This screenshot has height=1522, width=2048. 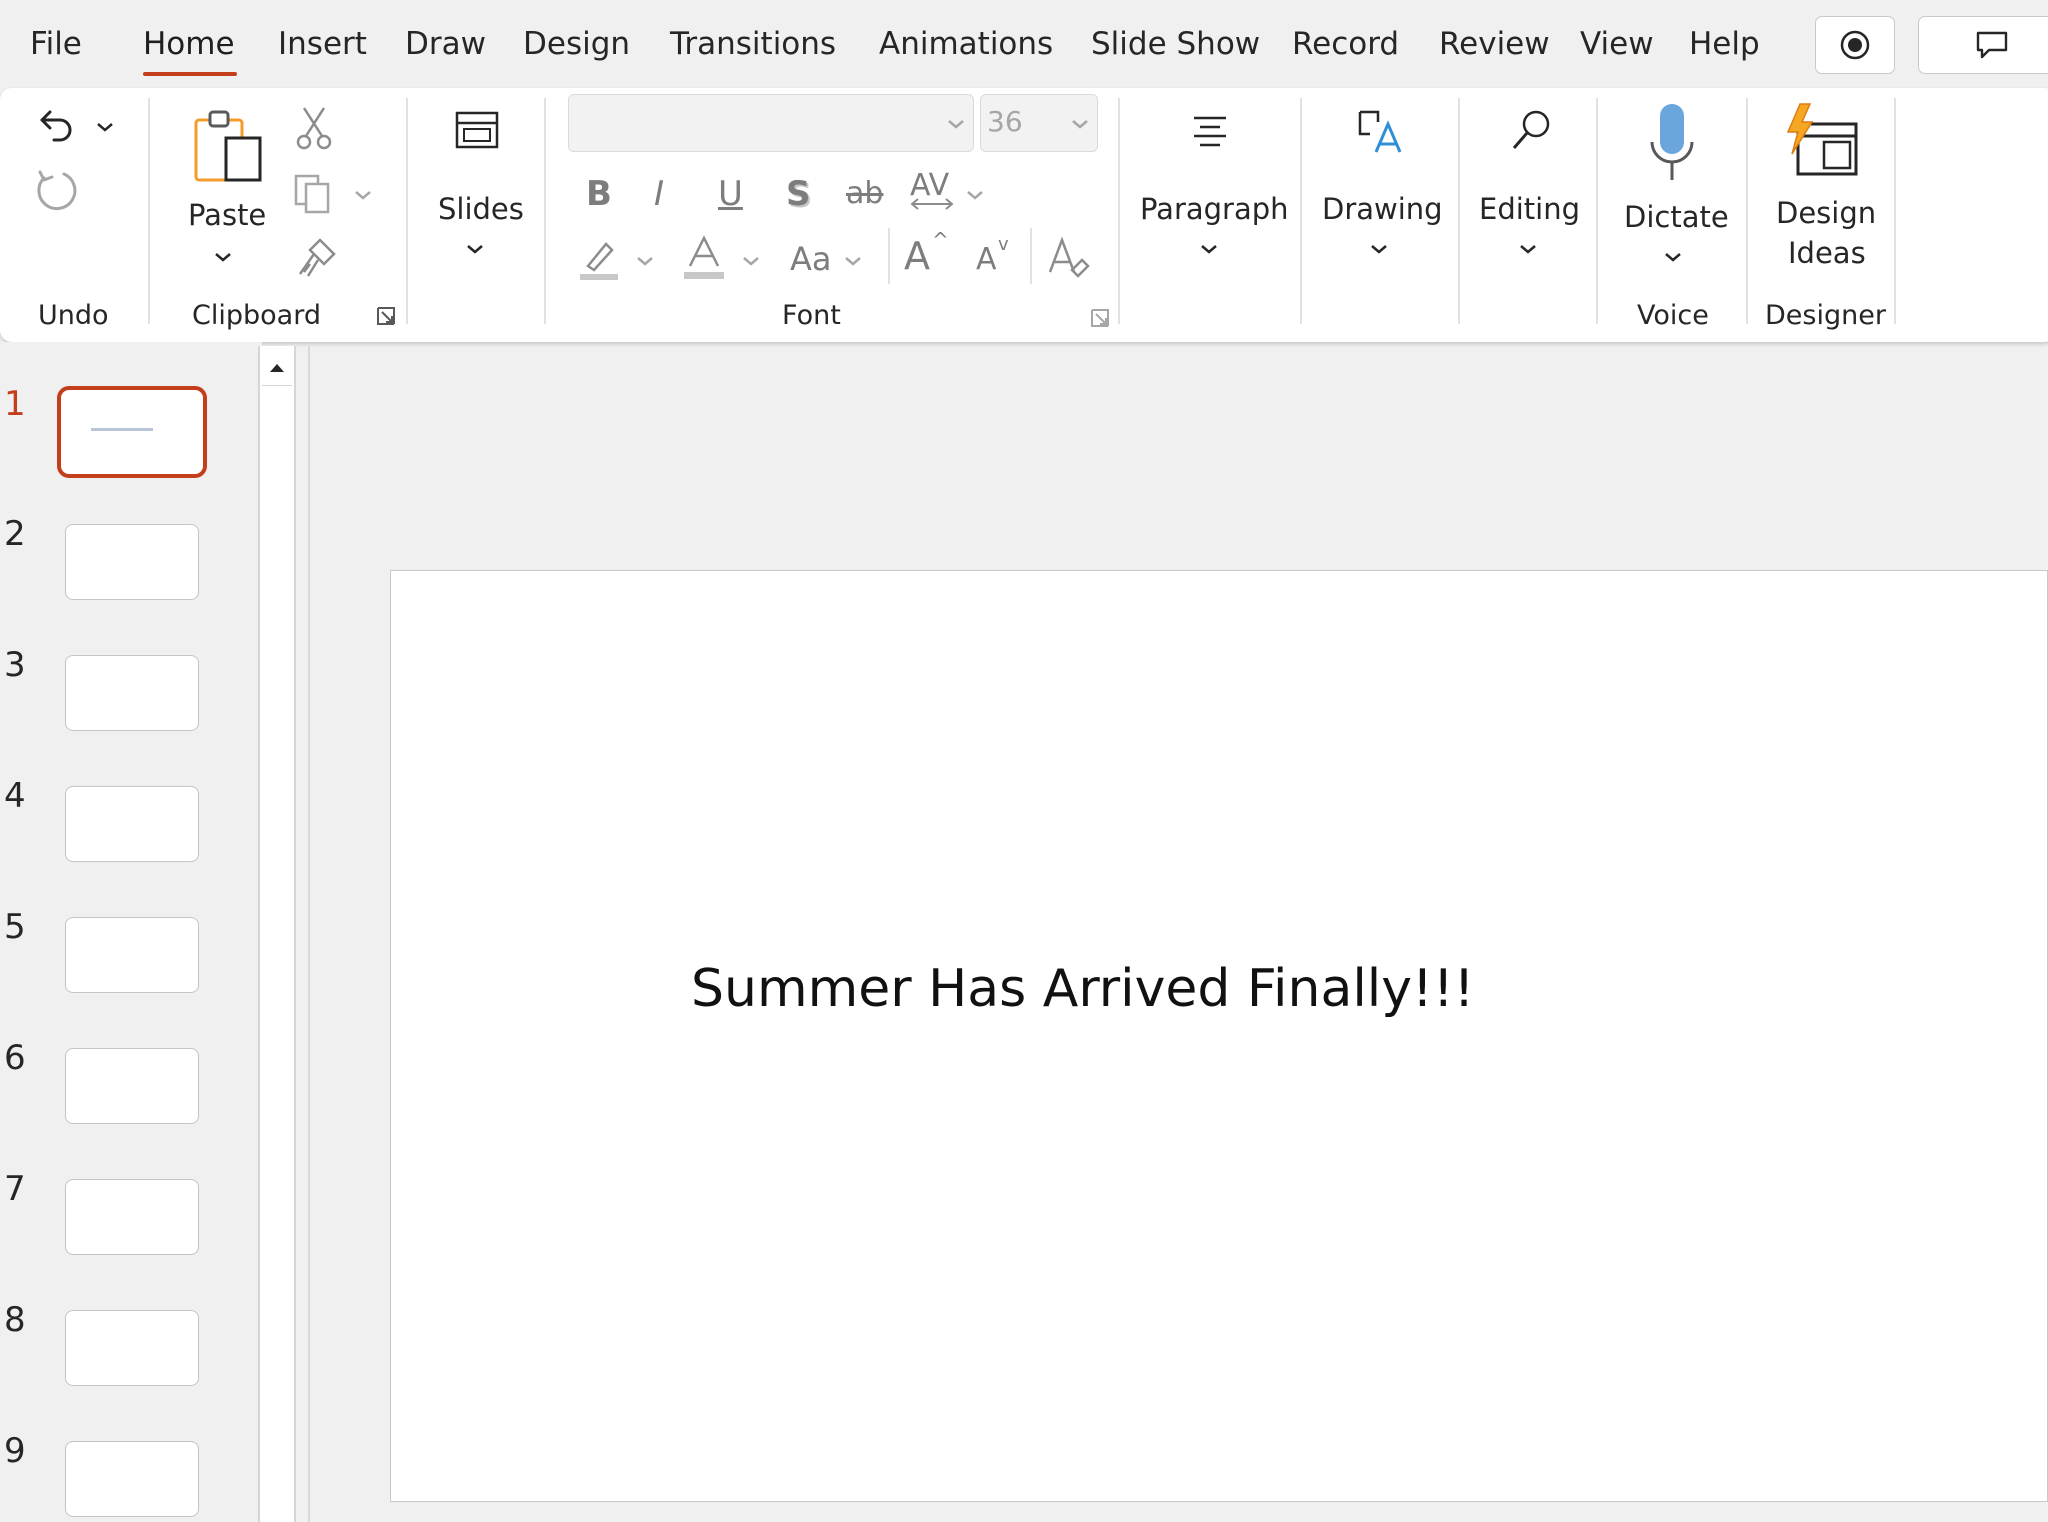 What do you see at coordinates (1005, 121) in the screenshot?
I see `font-size-value: 36` at bounding box center [1005, 121].